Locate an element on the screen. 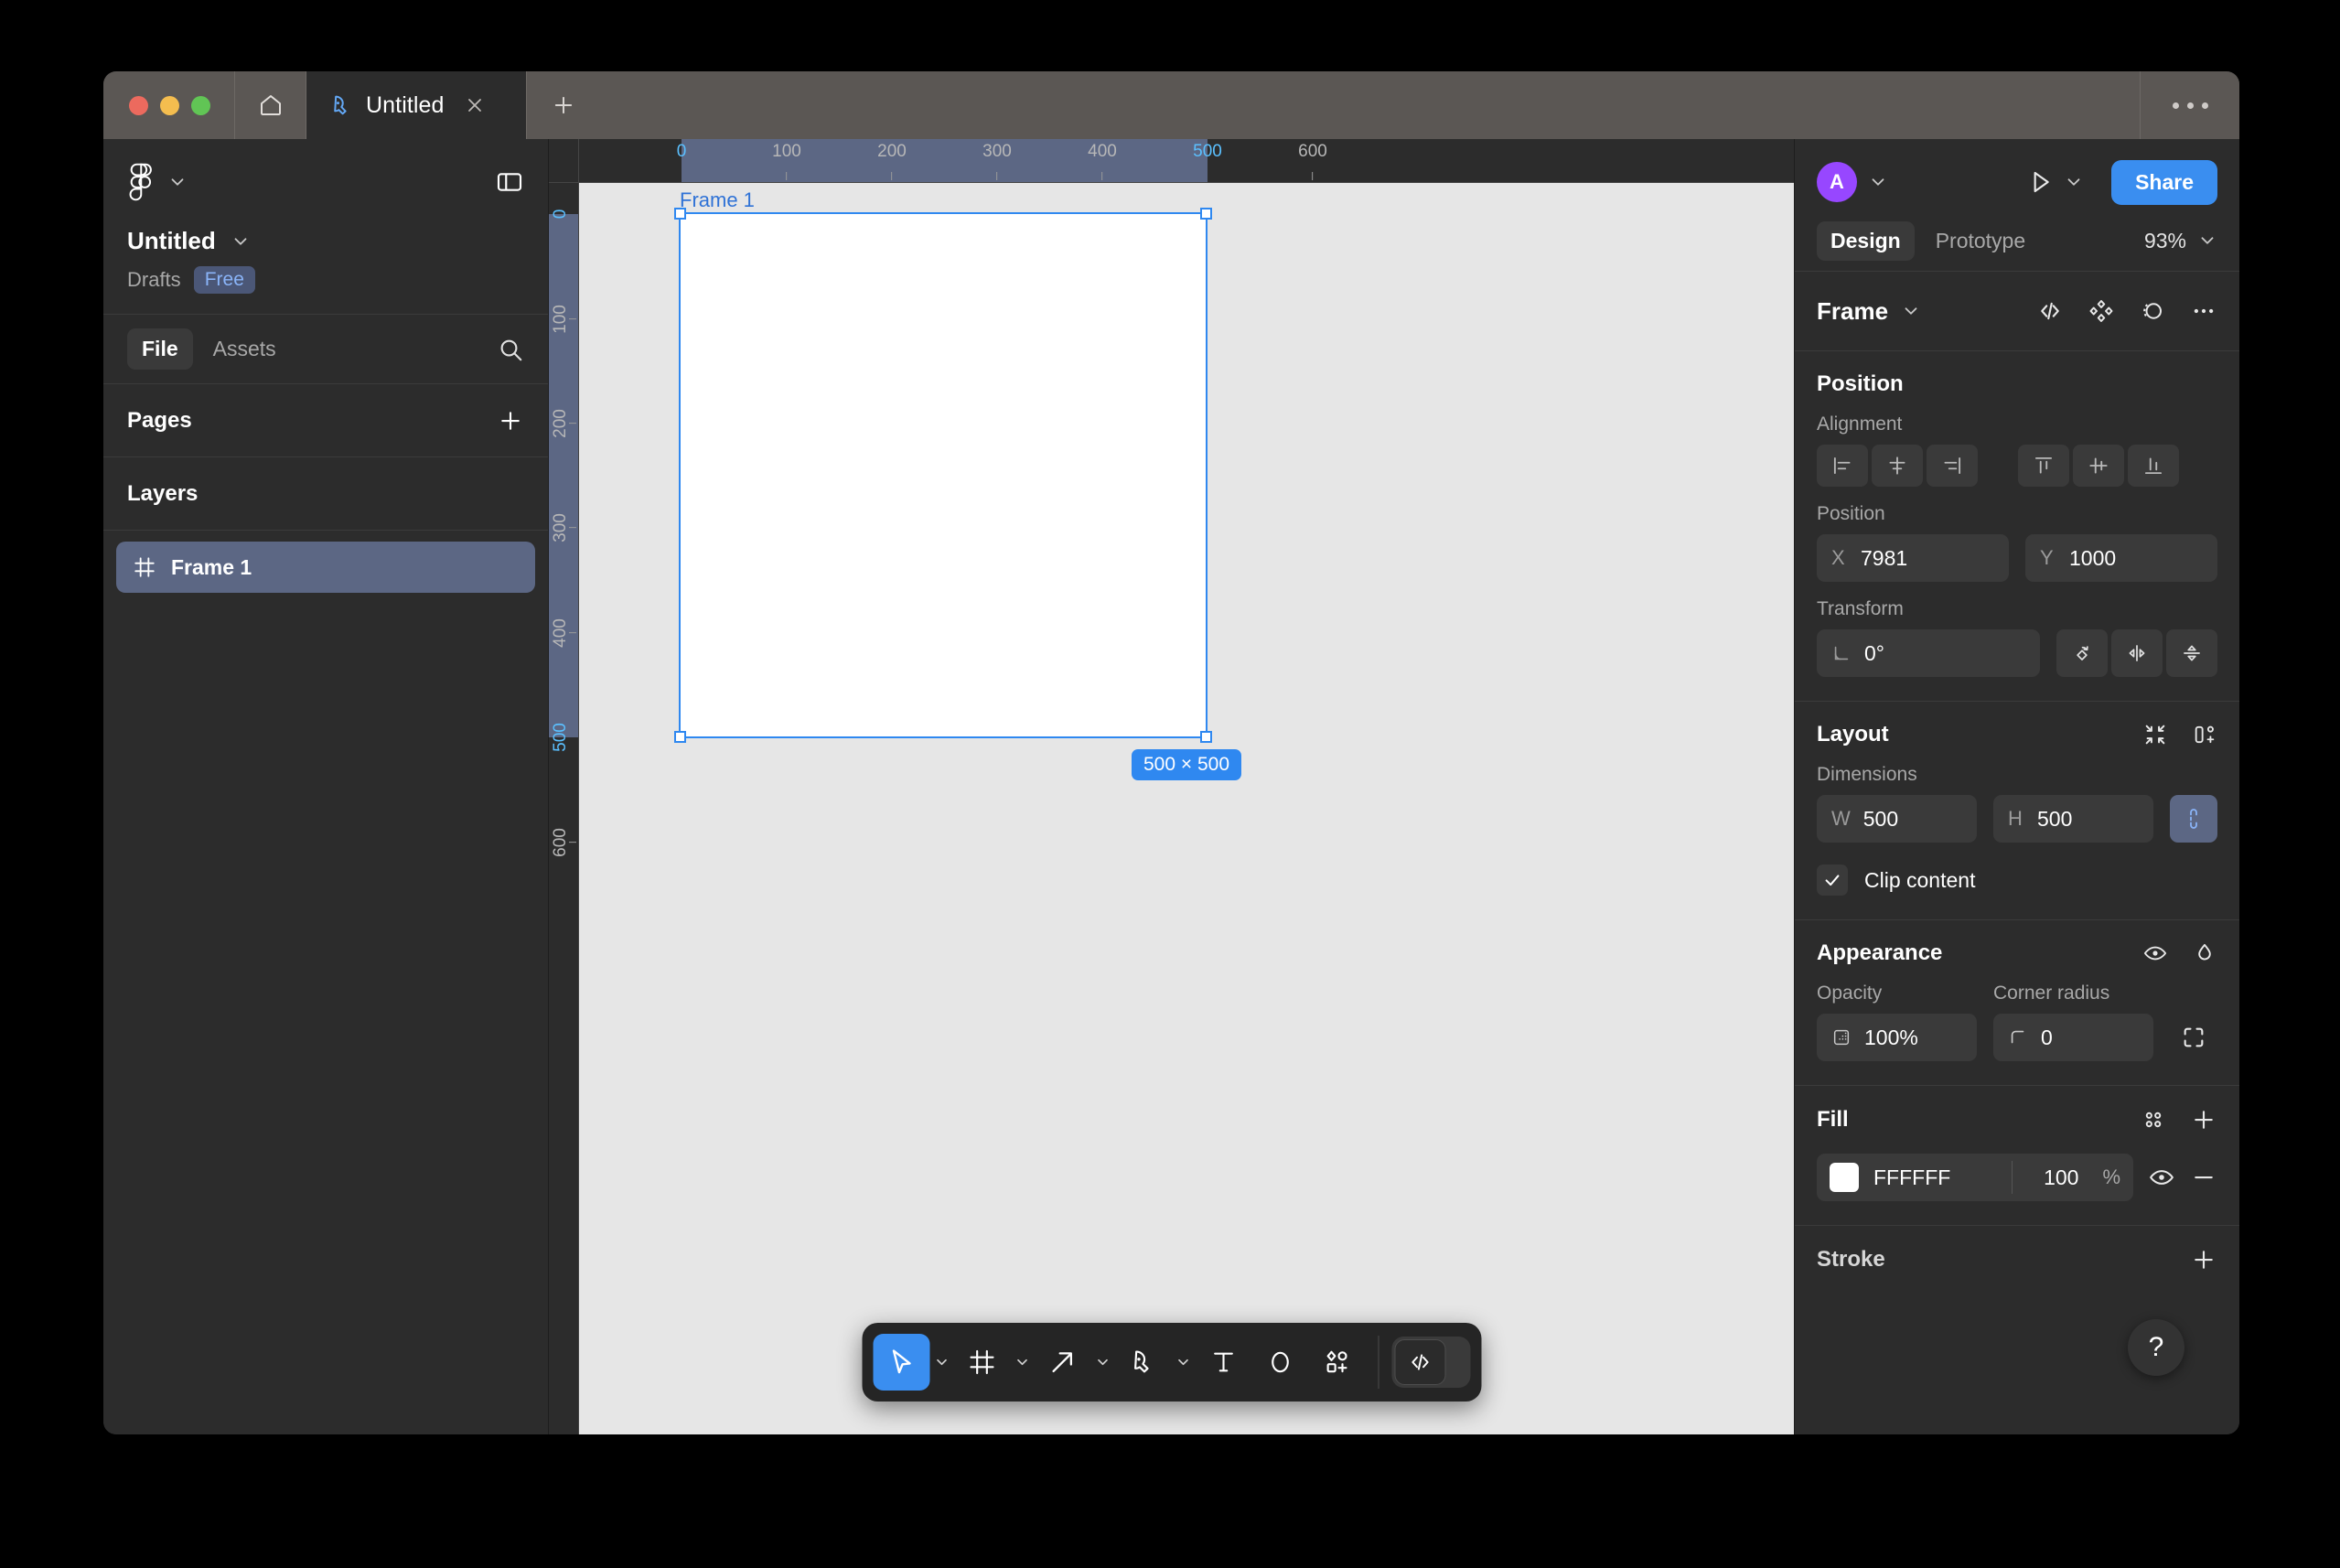 This screenshot has height=1568, width=2340. align-horizontal-center-icon is located at coordinates (1897, 466).